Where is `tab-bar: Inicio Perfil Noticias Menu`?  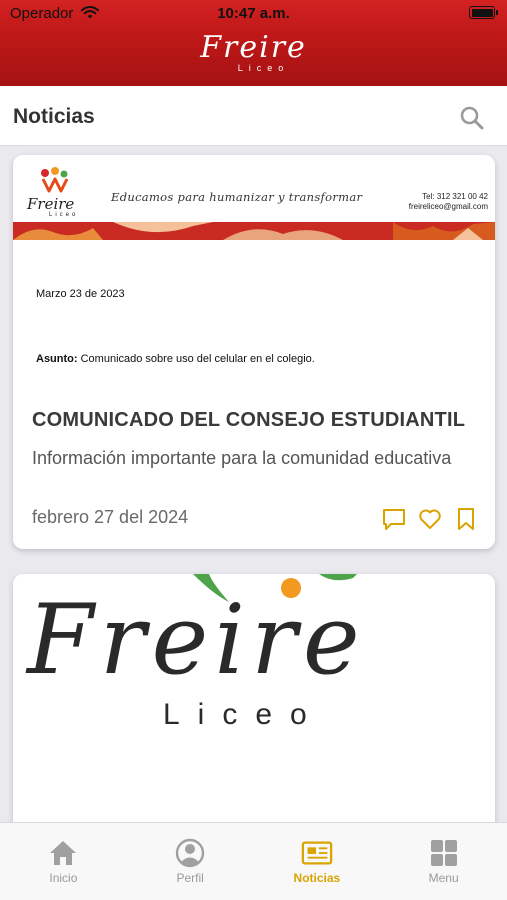 tab-bar: Inicio Perfil Noticias Menu is located at coordinates (253, 861).